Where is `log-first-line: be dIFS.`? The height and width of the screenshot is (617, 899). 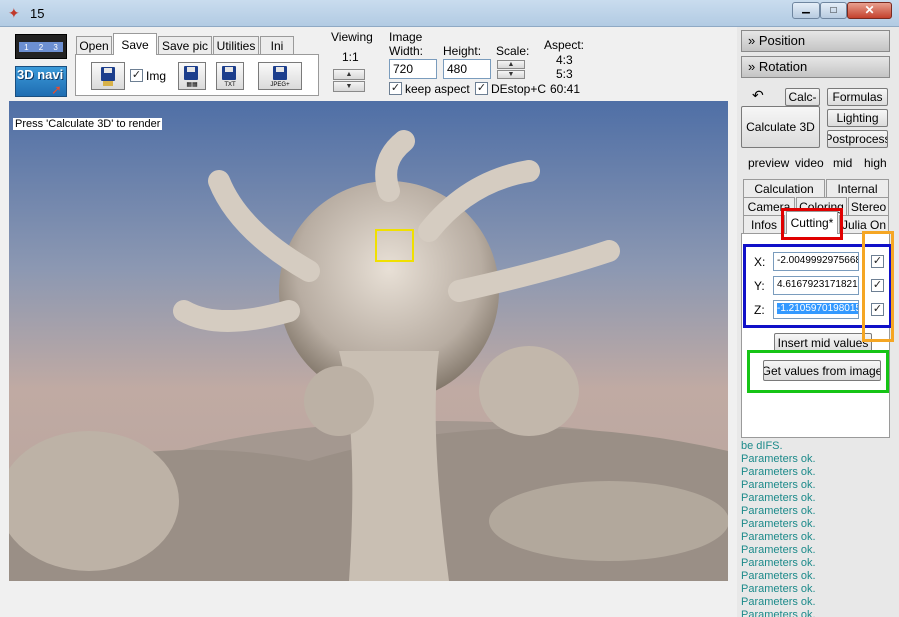
log-first-line: be dIFS. is located at coordinates (762, 446).